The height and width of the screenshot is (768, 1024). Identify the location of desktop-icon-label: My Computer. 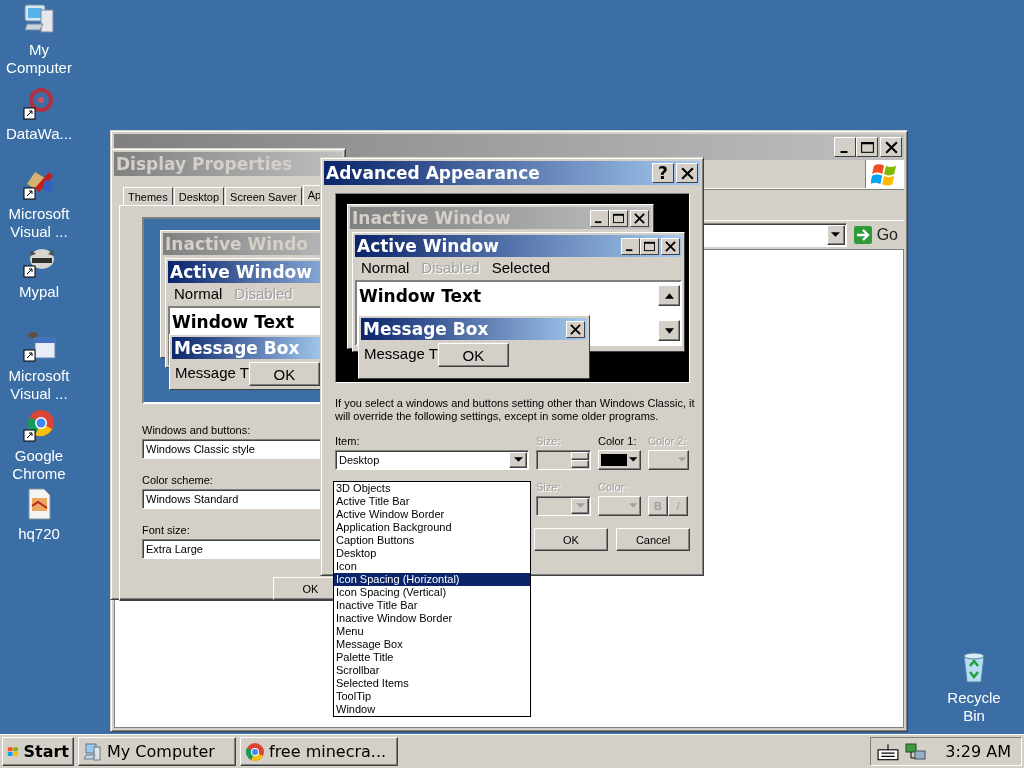
(39, 59).